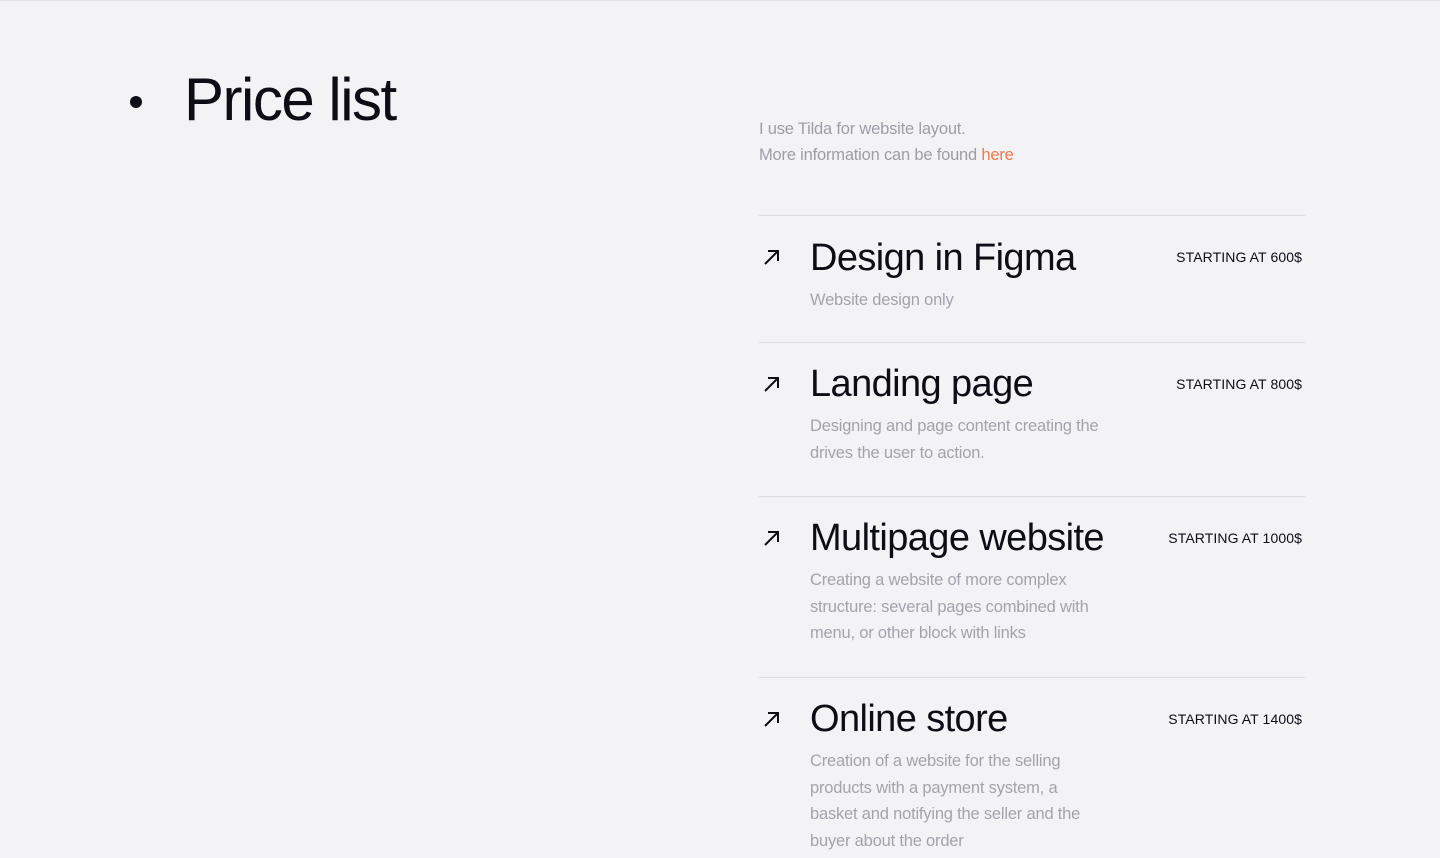  I want to click on intro-line-2: More information can be found here, so click(886, 155).